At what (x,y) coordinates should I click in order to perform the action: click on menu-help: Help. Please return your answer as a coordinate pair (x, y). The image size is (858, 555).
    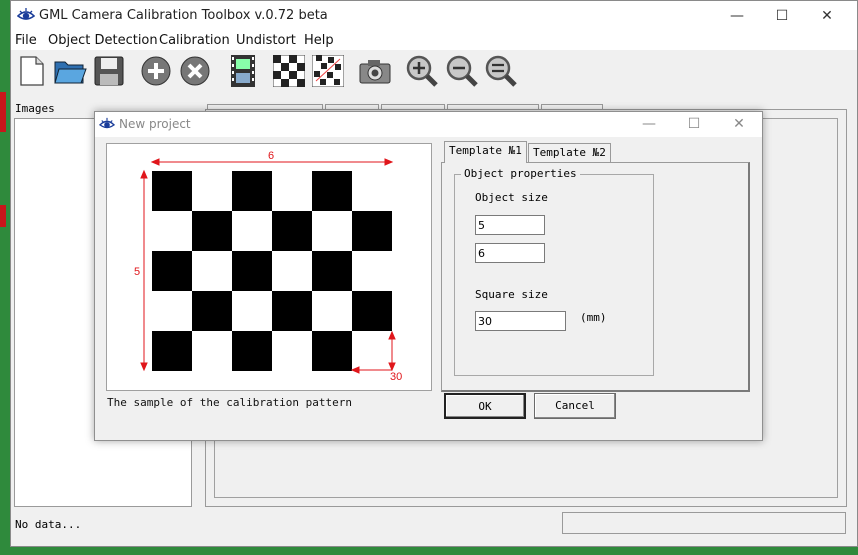
    Looking at the image, I should click on (319, 40).